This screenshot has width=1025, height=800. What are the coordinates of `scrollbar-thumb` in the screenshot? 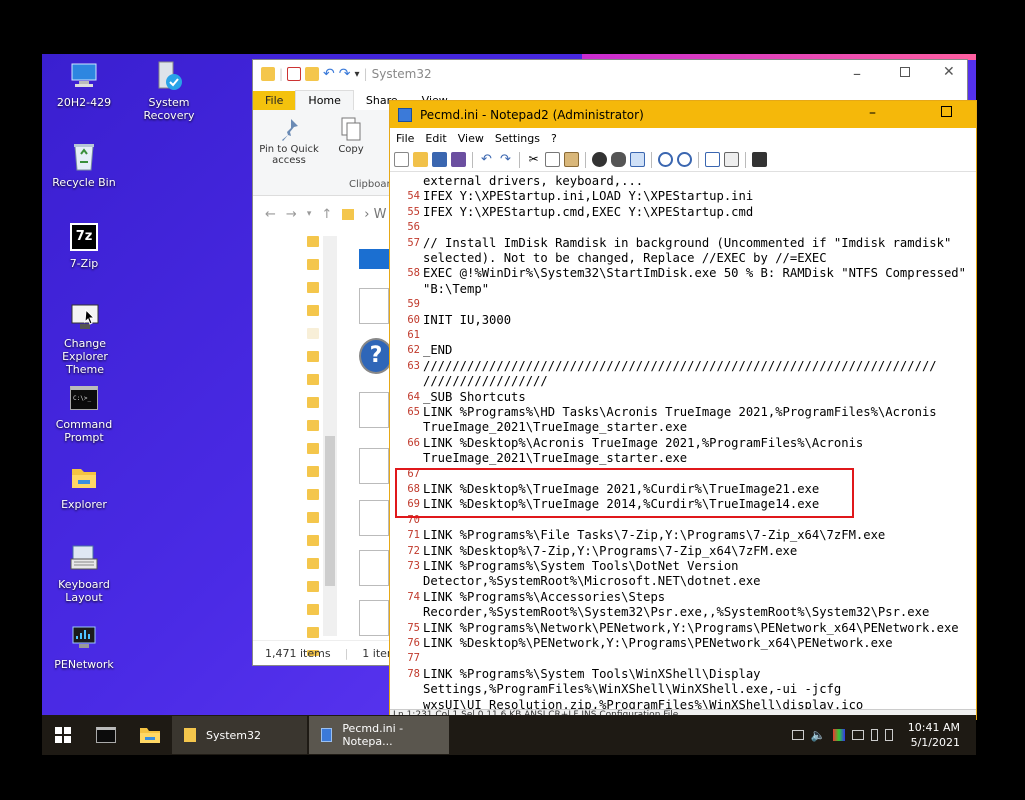 It's located at (330, 511).